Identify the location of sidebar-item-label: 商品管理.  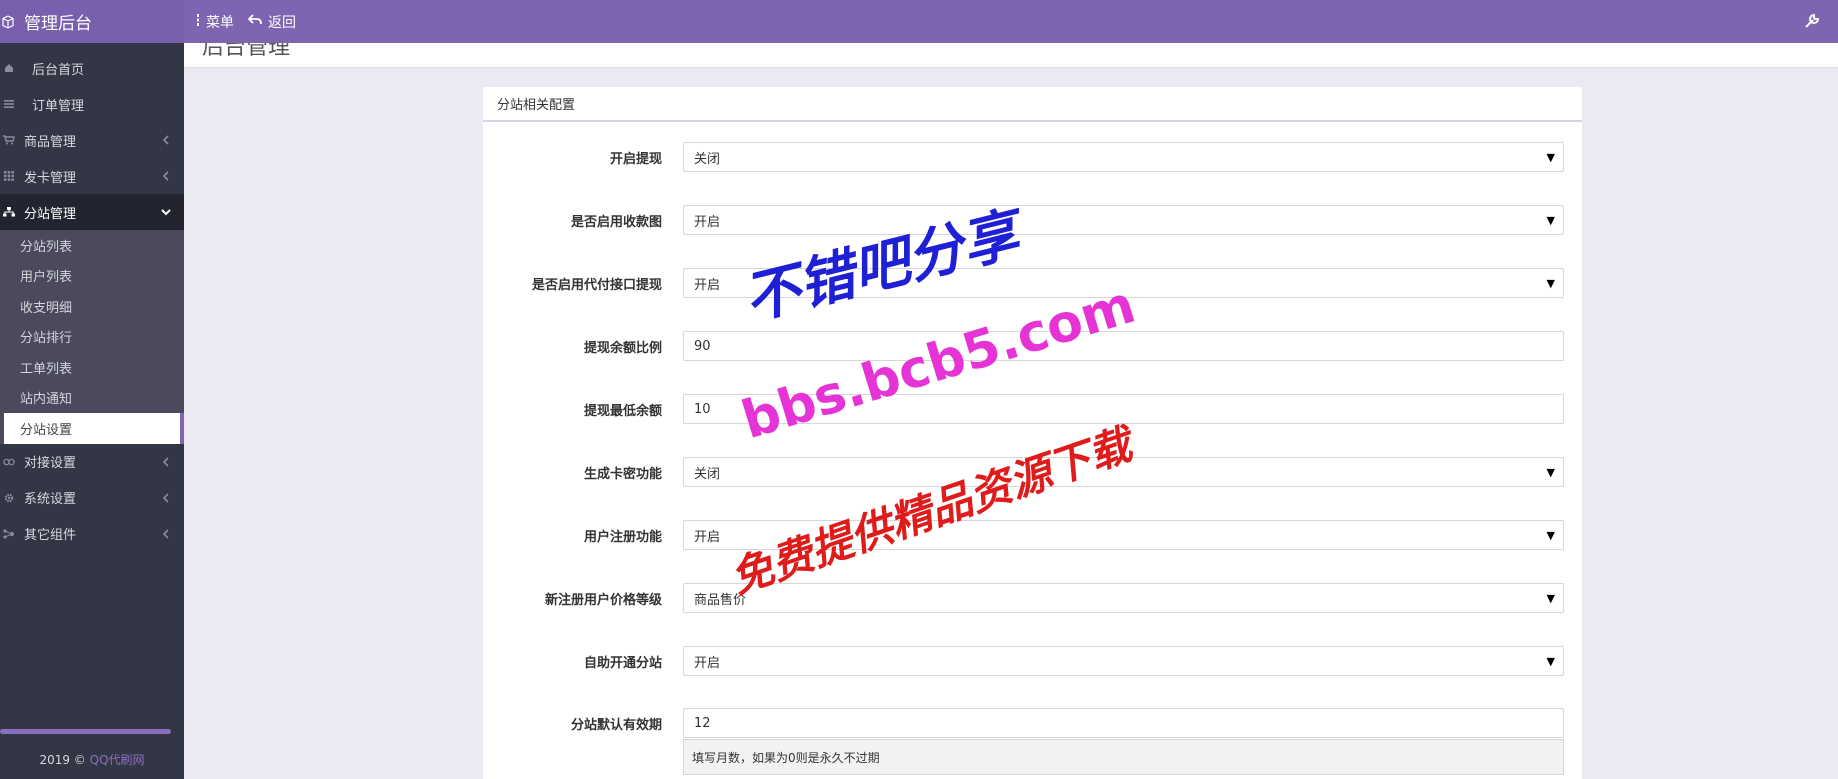
(50, 142).